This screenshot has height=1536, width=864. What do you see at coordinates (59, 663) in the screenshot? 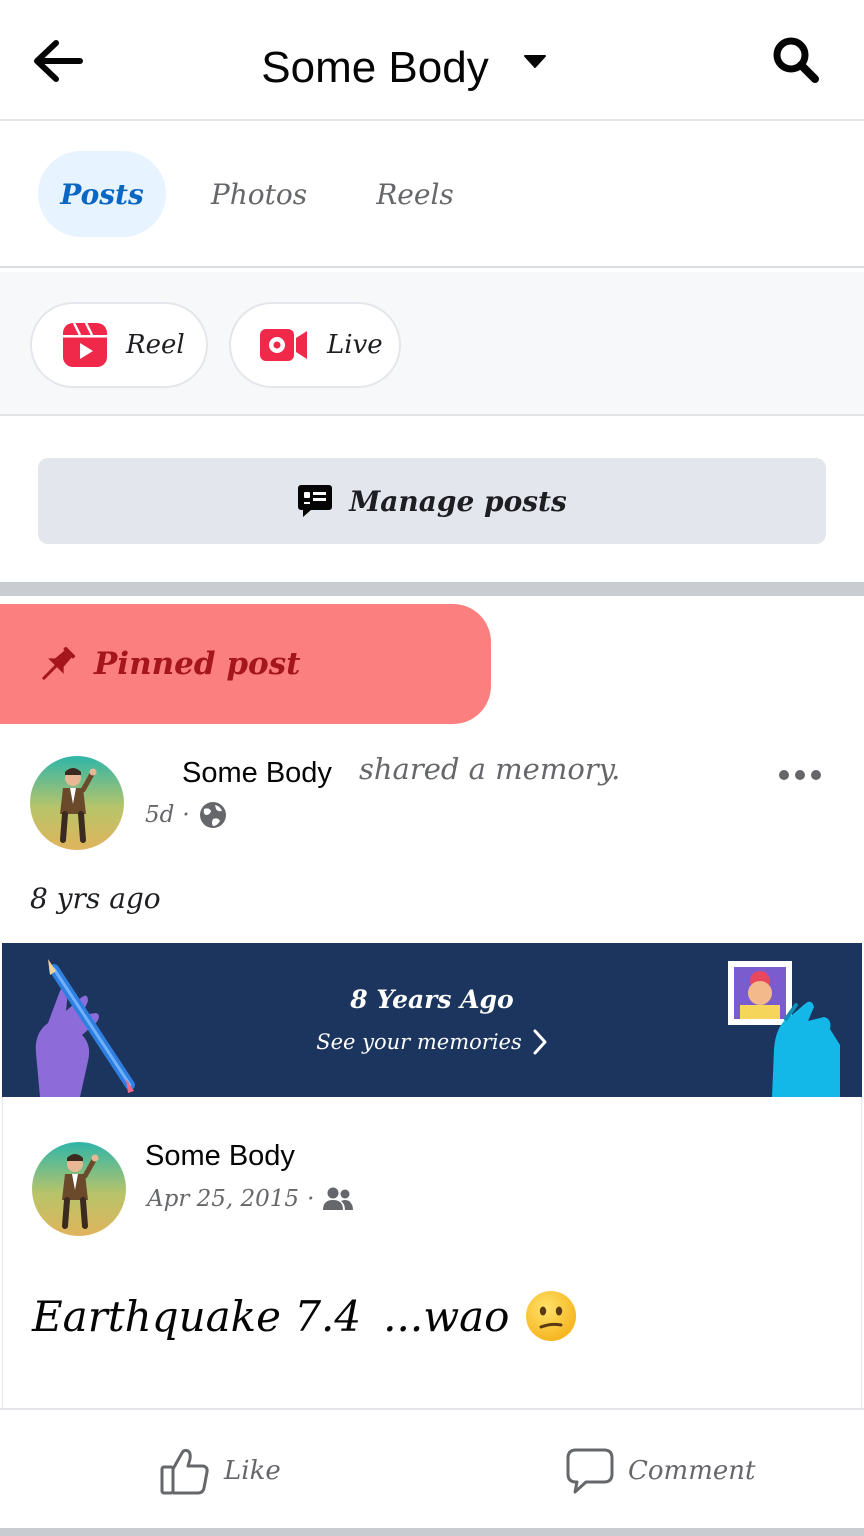
I see `pushpin-icon` at bounding box center [59, 663].